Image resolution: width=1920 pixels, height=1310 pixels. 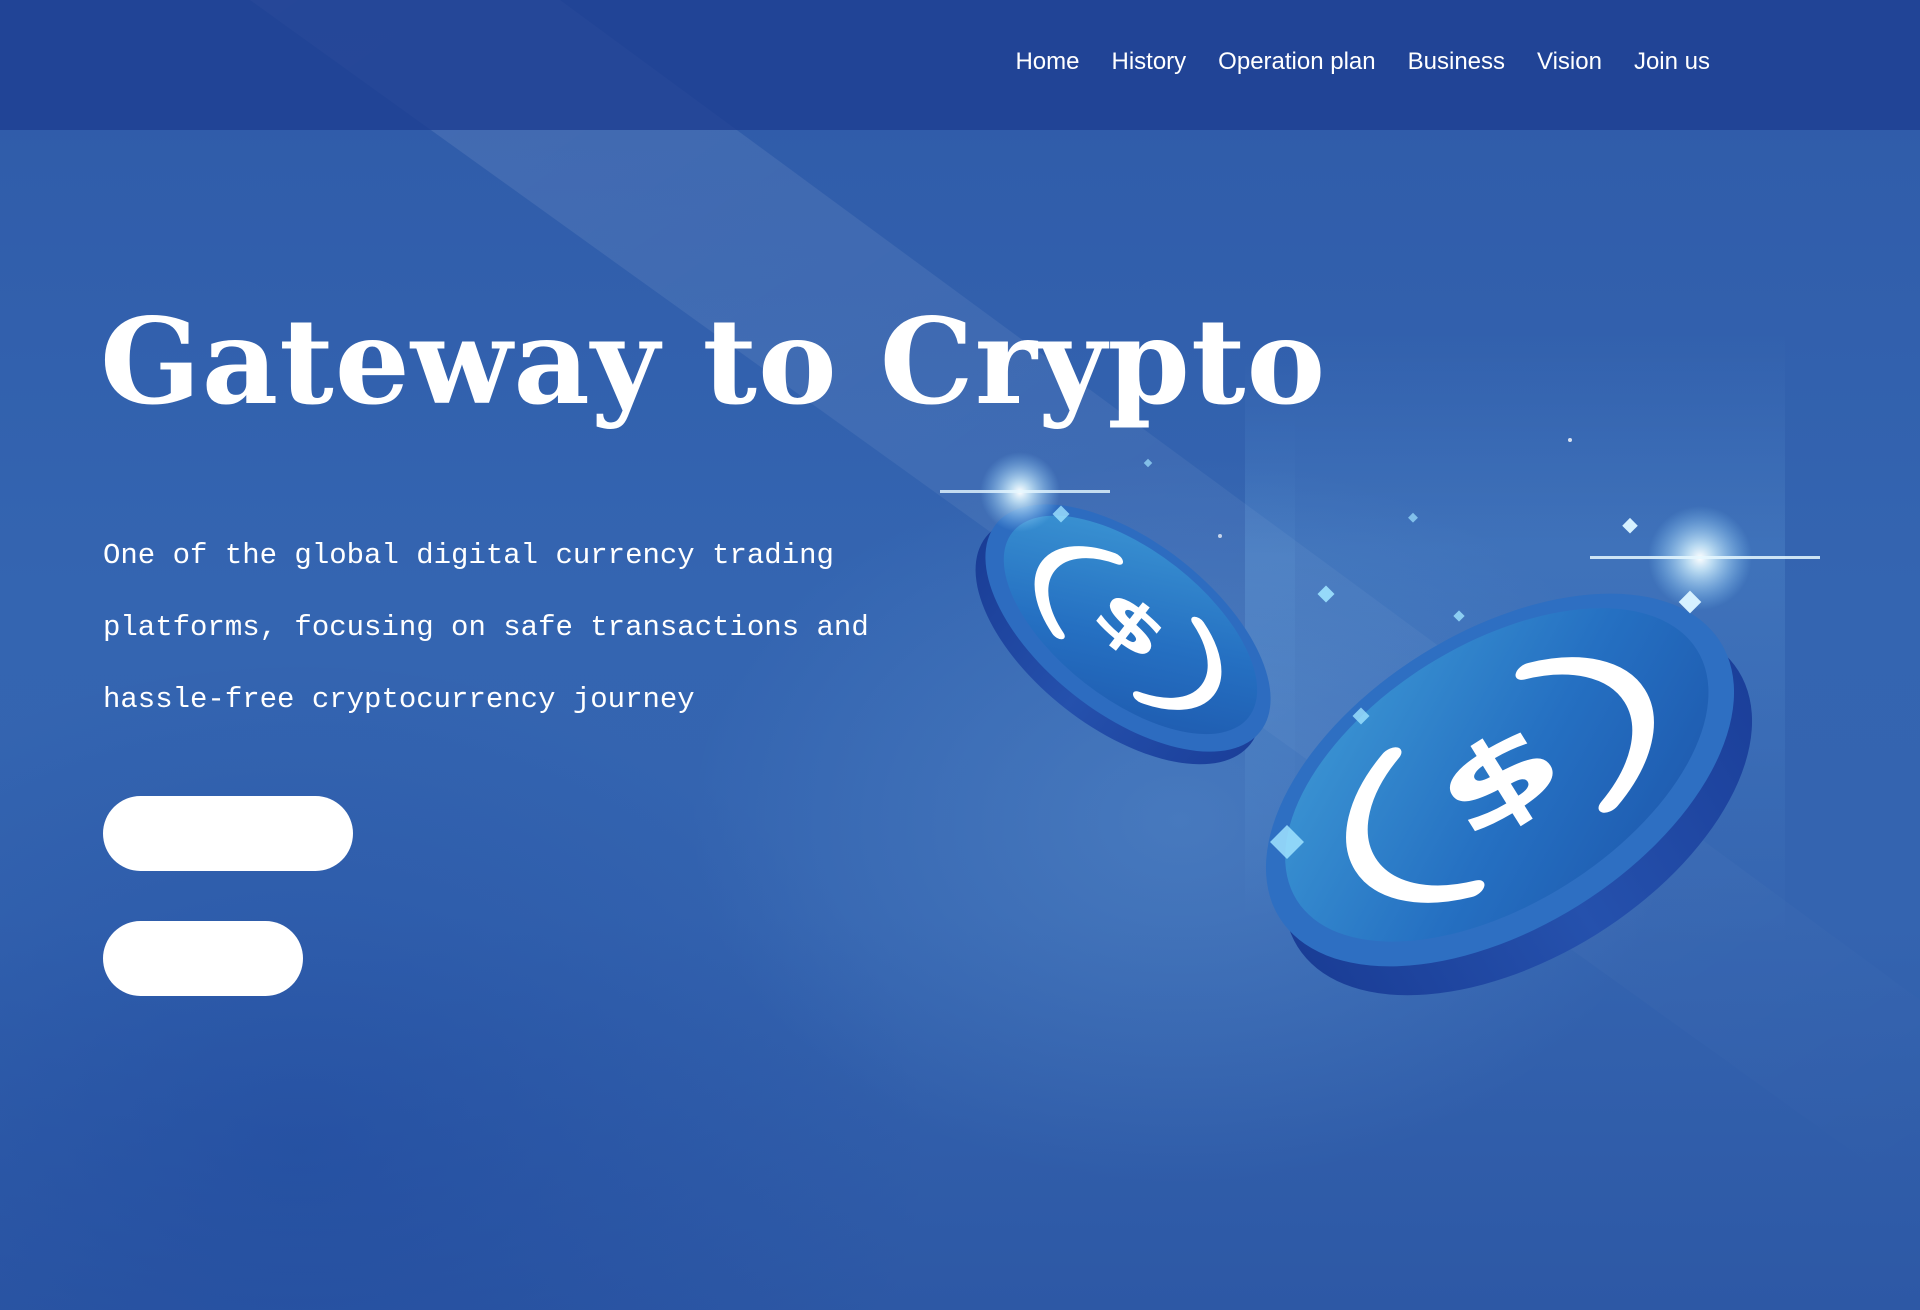 What do you see at coordinates (1047, 62) in the screenshot?
I see `nav-home: Home` at bounding box center [1047, 62].